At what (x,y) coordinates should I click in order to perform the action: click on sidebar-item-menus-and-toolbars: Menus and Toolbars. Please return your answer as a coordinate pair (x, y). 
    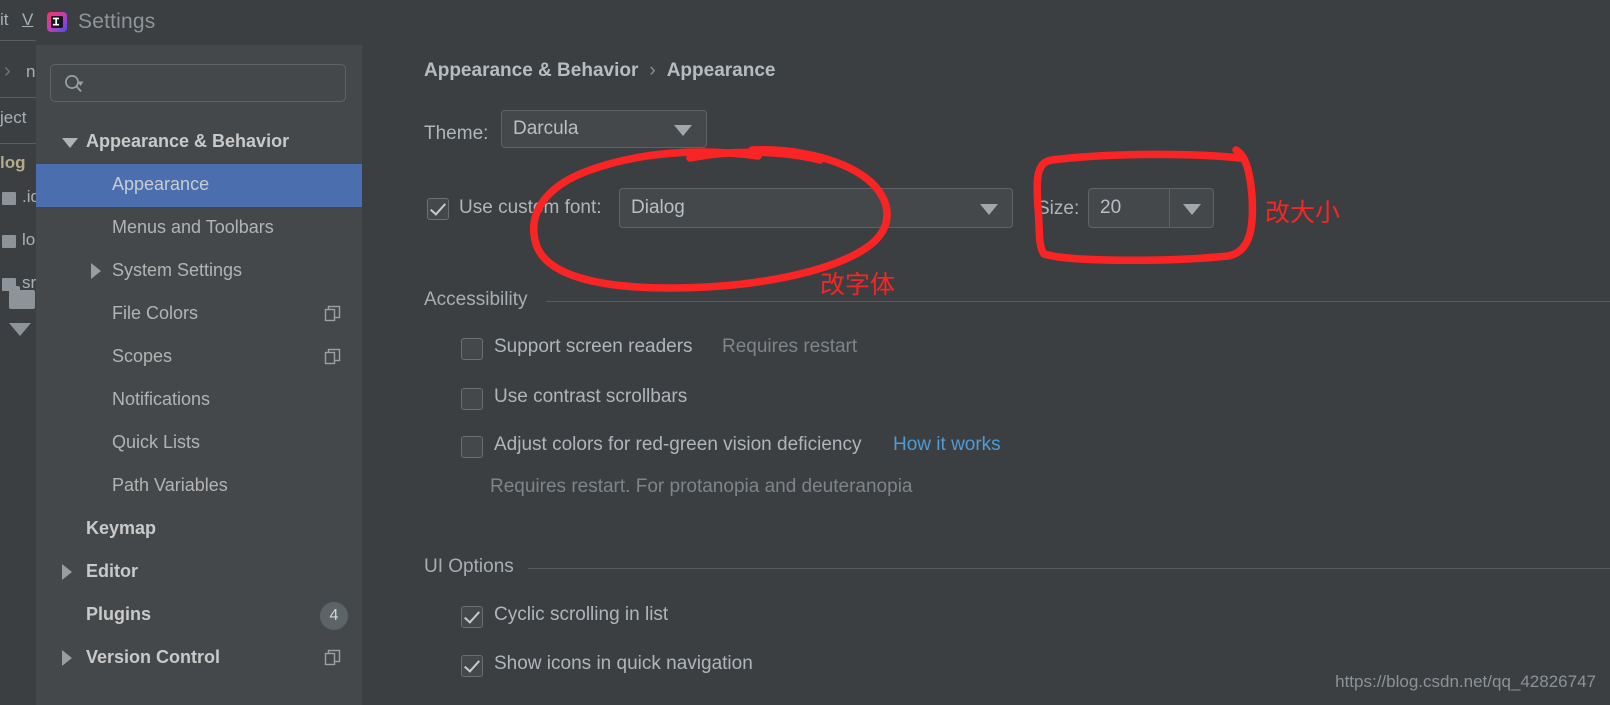
    Looking at the image, I should click on (199, 228).